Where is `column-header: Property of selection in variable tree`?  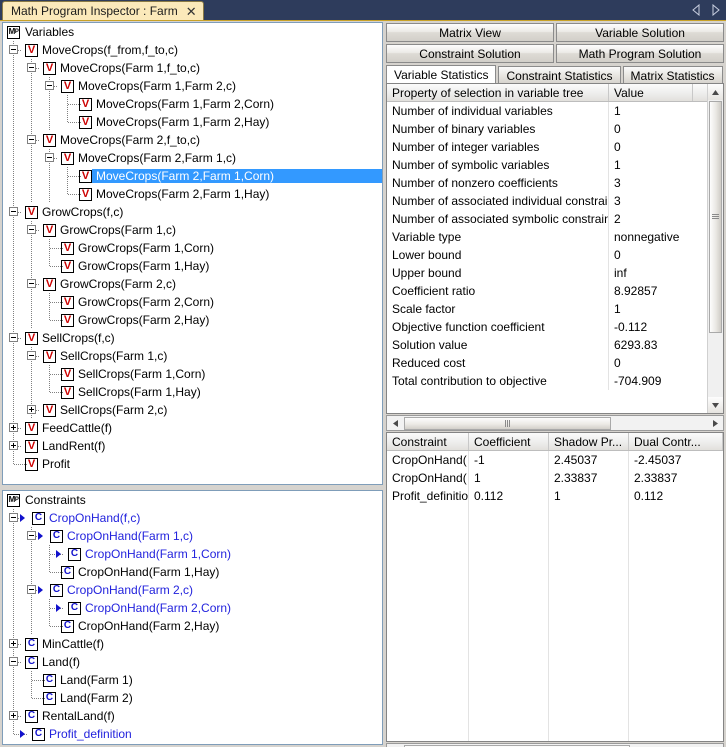 column-header: Property of selection in variable tree is located at coordinates (498, 92).